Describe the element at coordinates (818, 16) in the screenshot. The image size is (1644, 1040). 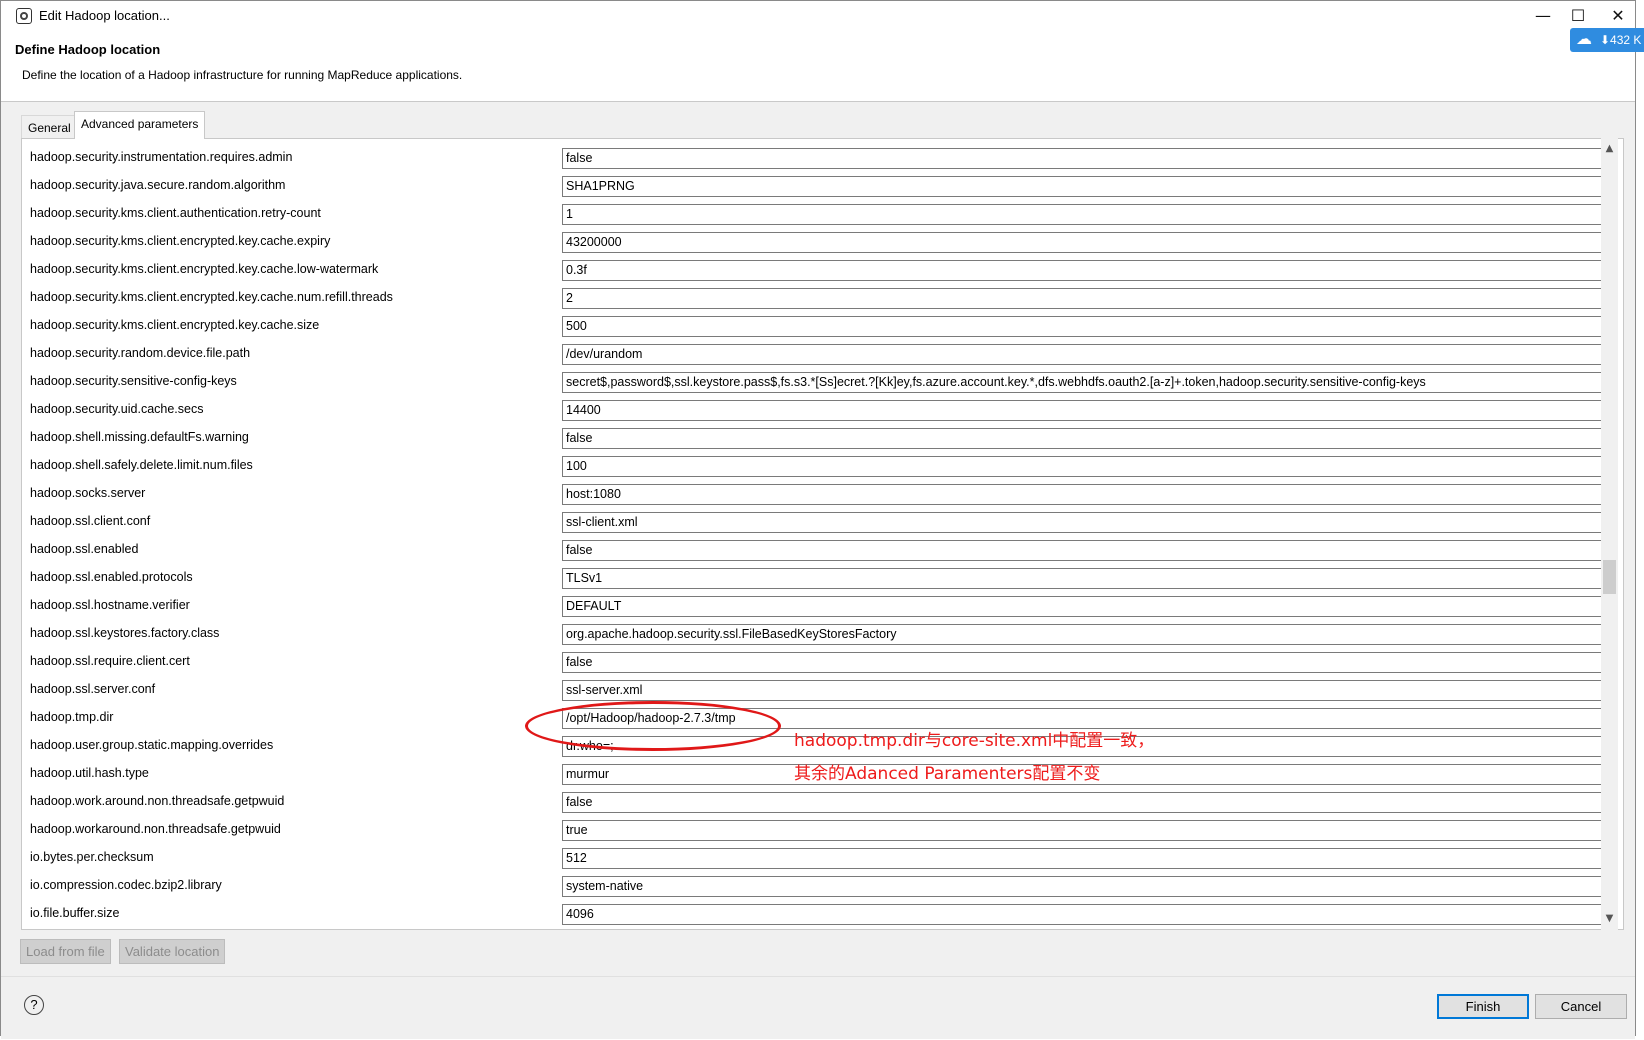
I see `window-title-bar: Edit Hadoop location... — ☐ ✕` at that location.